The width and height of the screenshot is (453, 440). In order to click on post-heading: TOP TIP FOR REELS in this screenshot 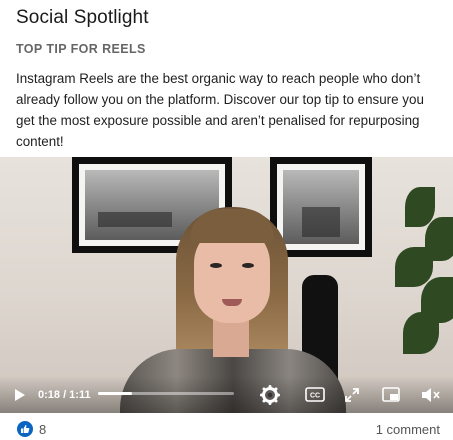, I will do `click(81, 49)`.